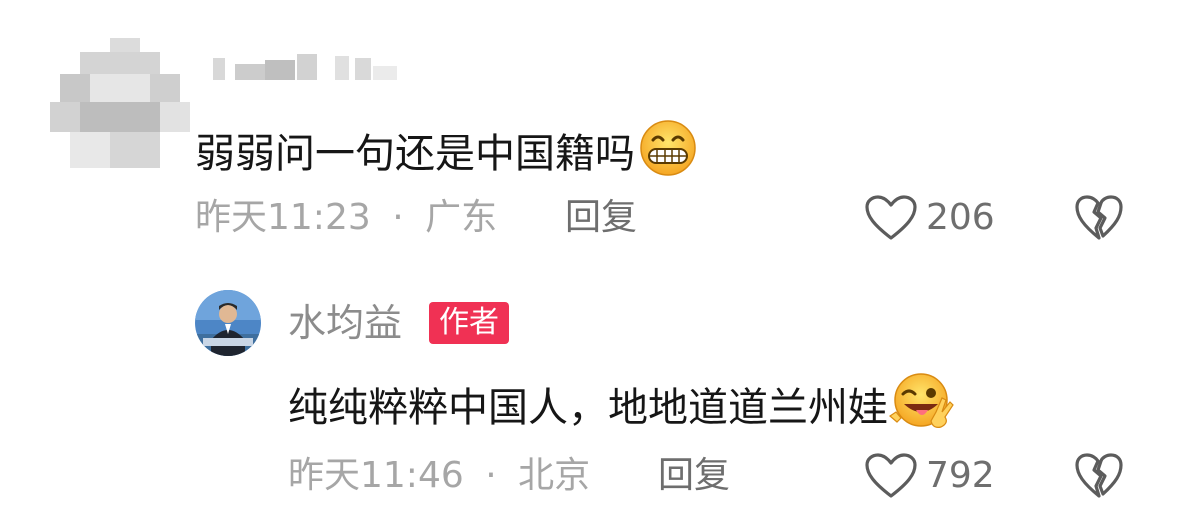 The image size is (1188, 523). Describe the element at coordinates (554, 475) in the screenshot. I see `reply-location: 北京` at that location.